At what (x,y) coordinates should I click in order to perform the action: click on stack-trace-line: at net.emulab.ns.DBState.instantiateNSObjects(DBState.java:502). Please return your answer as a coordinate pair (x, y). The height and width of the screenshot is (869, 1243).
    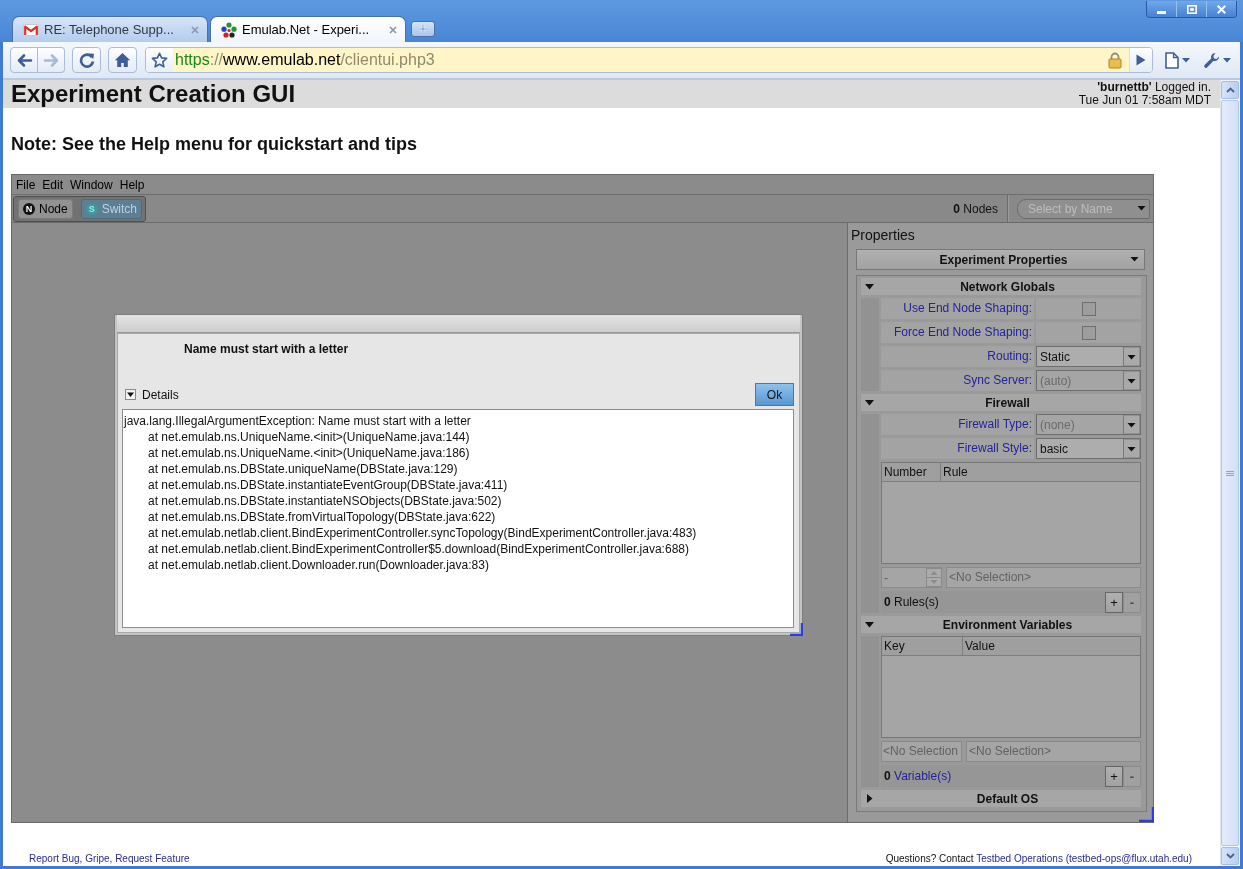
    Looking at the image, I should click on (325, 501).